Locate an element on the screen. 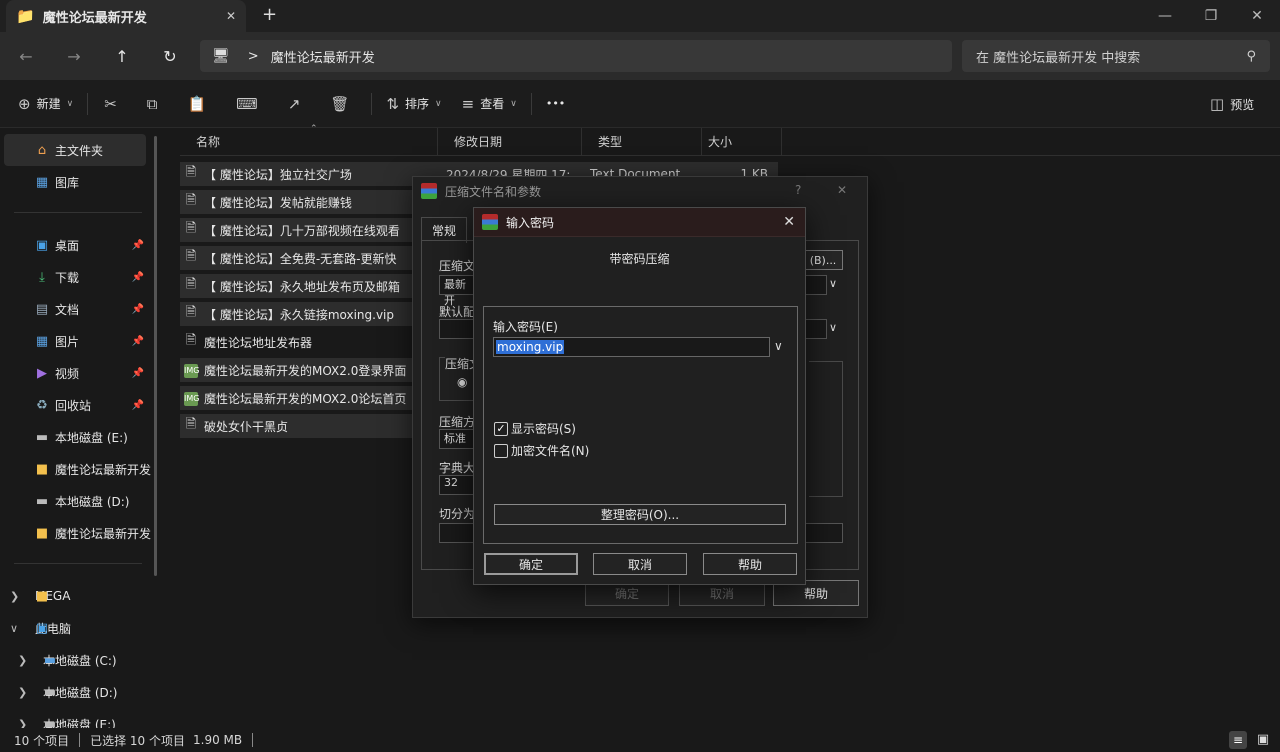 The height and width of the screenshot is (752, 1280). copy-icon: ⧉ is located at coordinates (152, 103).